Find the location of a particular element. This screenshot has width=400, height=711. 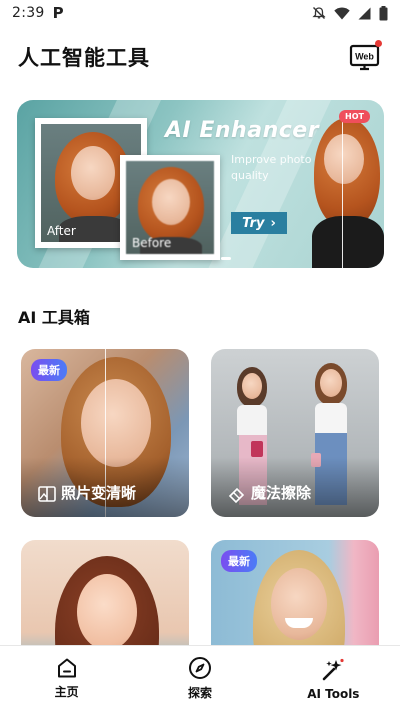

tool-card-photo-enhance: 最新 照片变清晰 is located at coordinates (105, 433).